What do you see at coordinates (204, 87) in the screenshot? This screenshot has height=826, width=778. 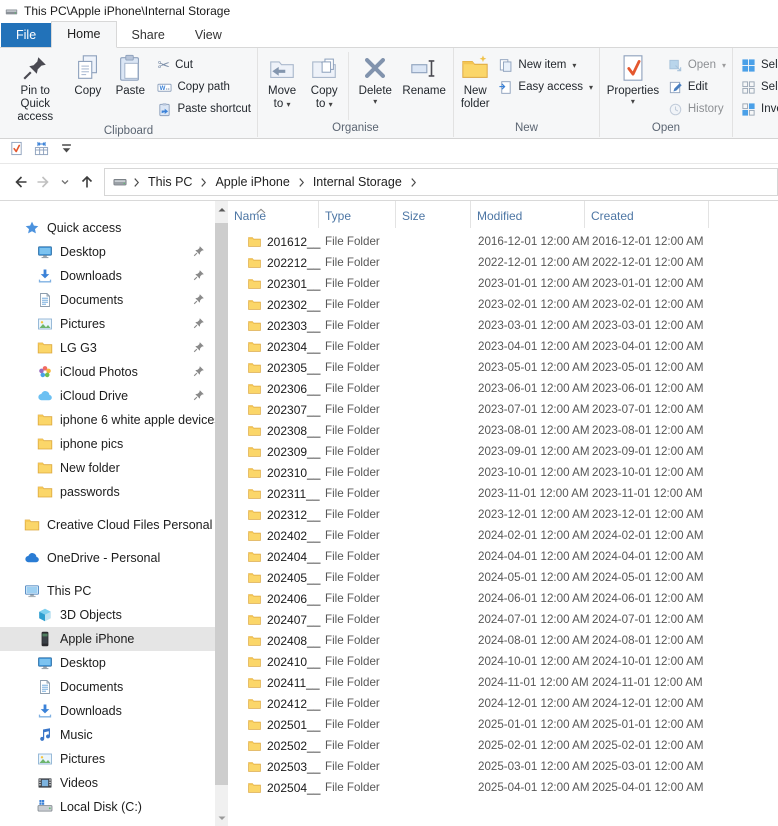 I see `copy-path-button: W Copy path` at bounding box center [204, 87].